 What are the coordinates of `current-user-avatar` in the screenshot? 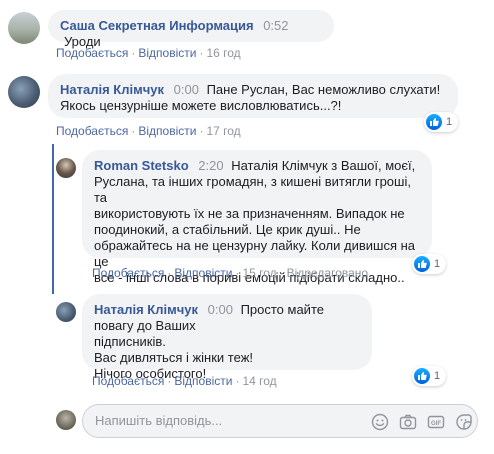 It's located at (66, 420).